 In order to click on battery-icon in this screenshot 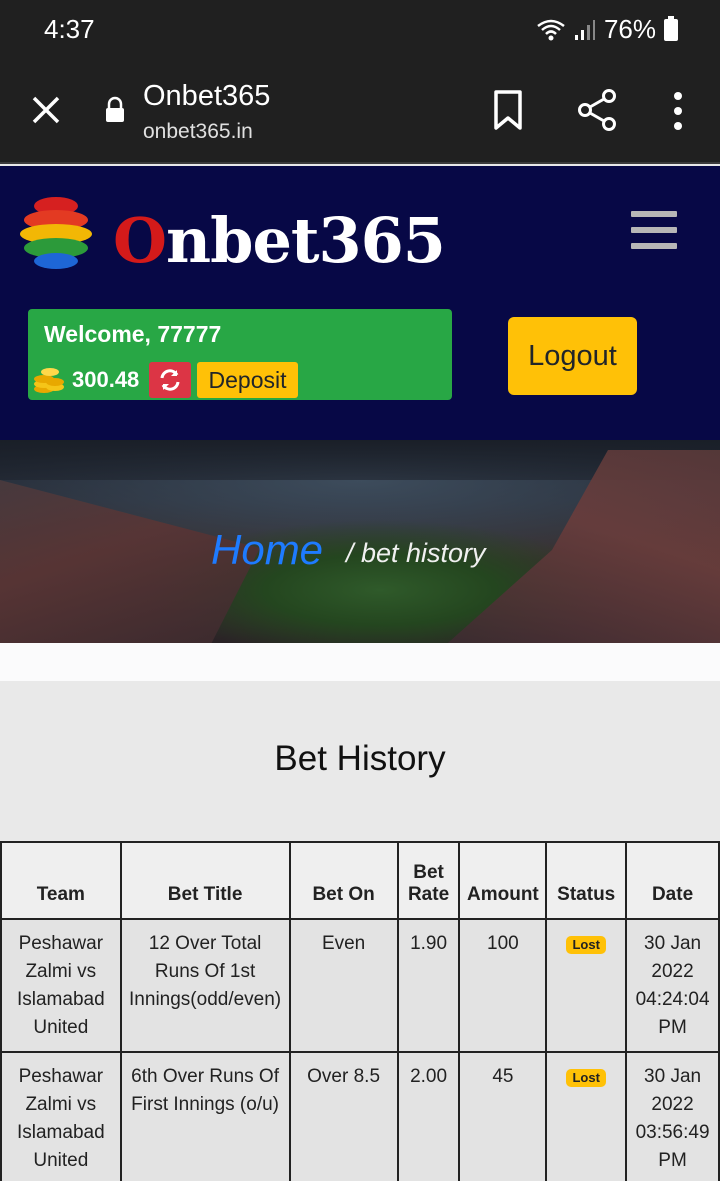, I will do `click(671, 28)`.